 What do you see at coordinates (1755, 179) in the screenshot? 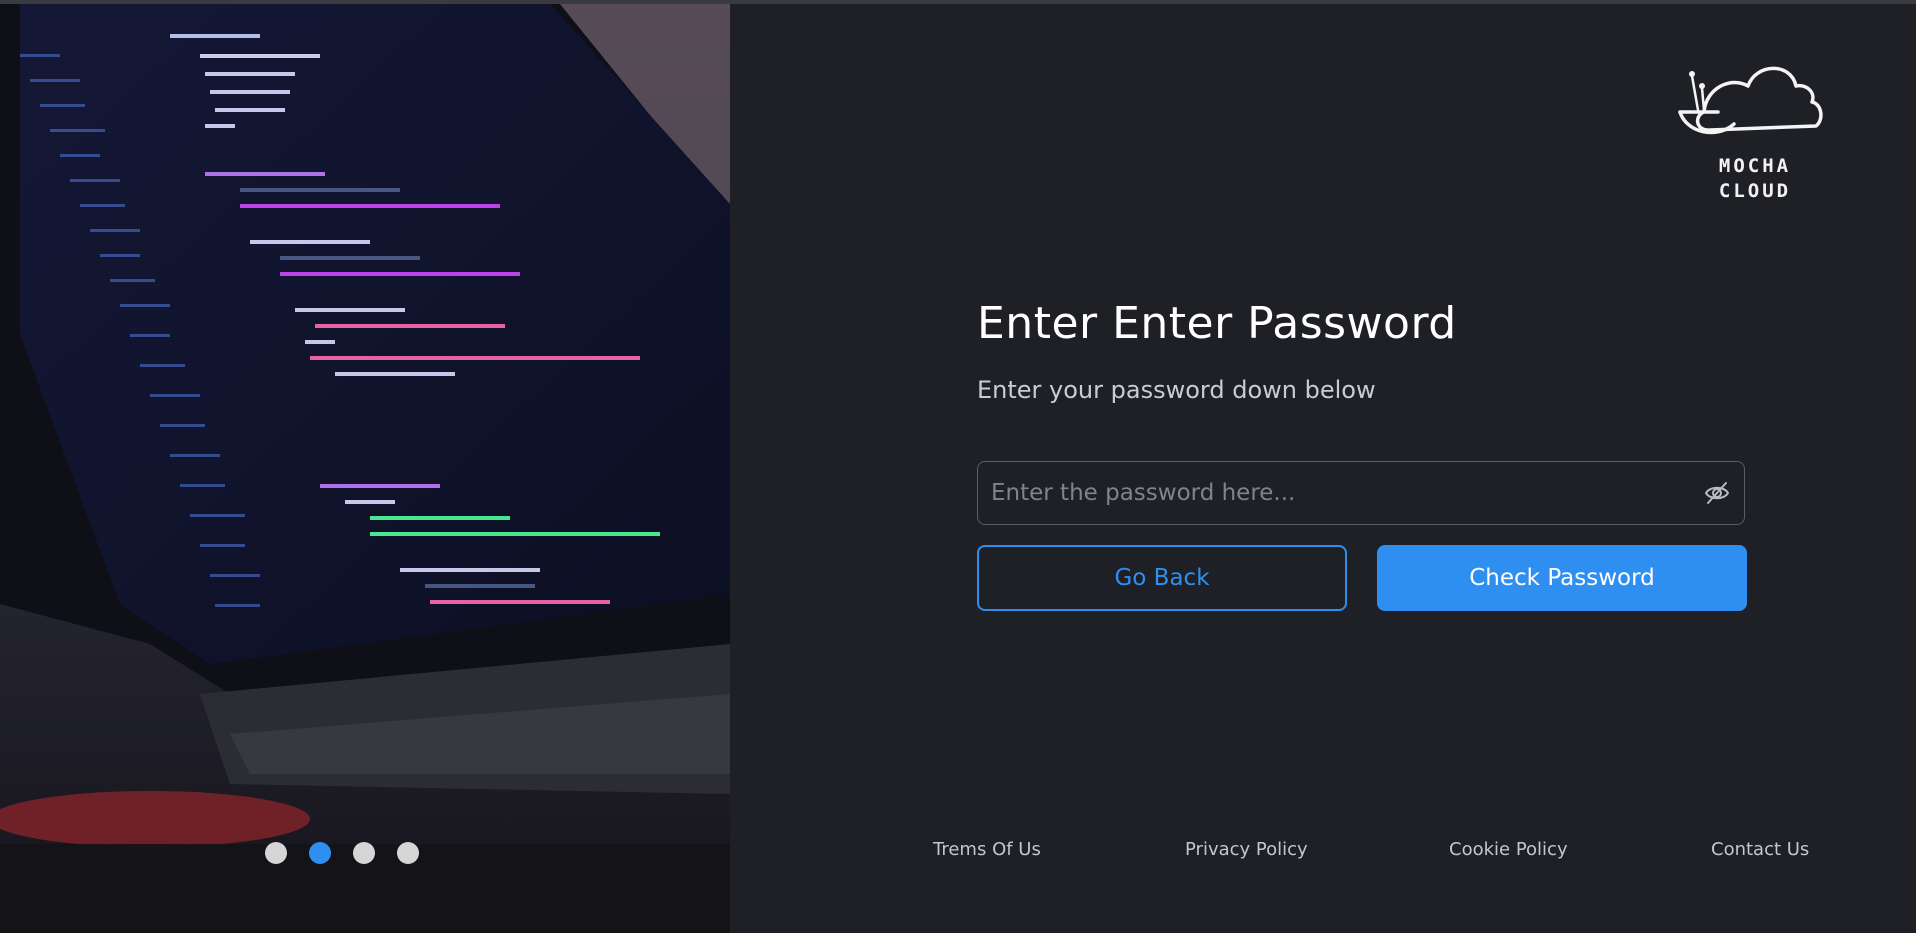
I see `brand-name: MOCHA CLOUD` at bounding box center [1755, 179].